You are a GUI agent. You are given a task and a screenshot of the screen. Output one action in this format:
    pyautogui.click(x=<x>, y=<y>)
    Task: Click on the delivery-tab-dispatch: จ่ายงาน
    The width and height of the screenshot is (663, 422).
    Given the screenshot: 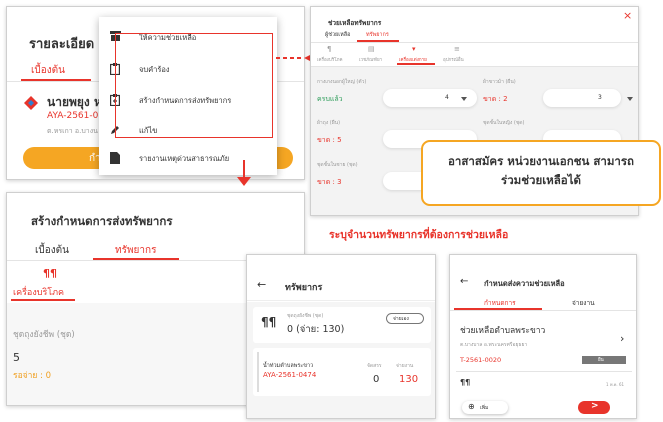 What is the action you would take?
    pyautogui.click(x=583, y=303)
    